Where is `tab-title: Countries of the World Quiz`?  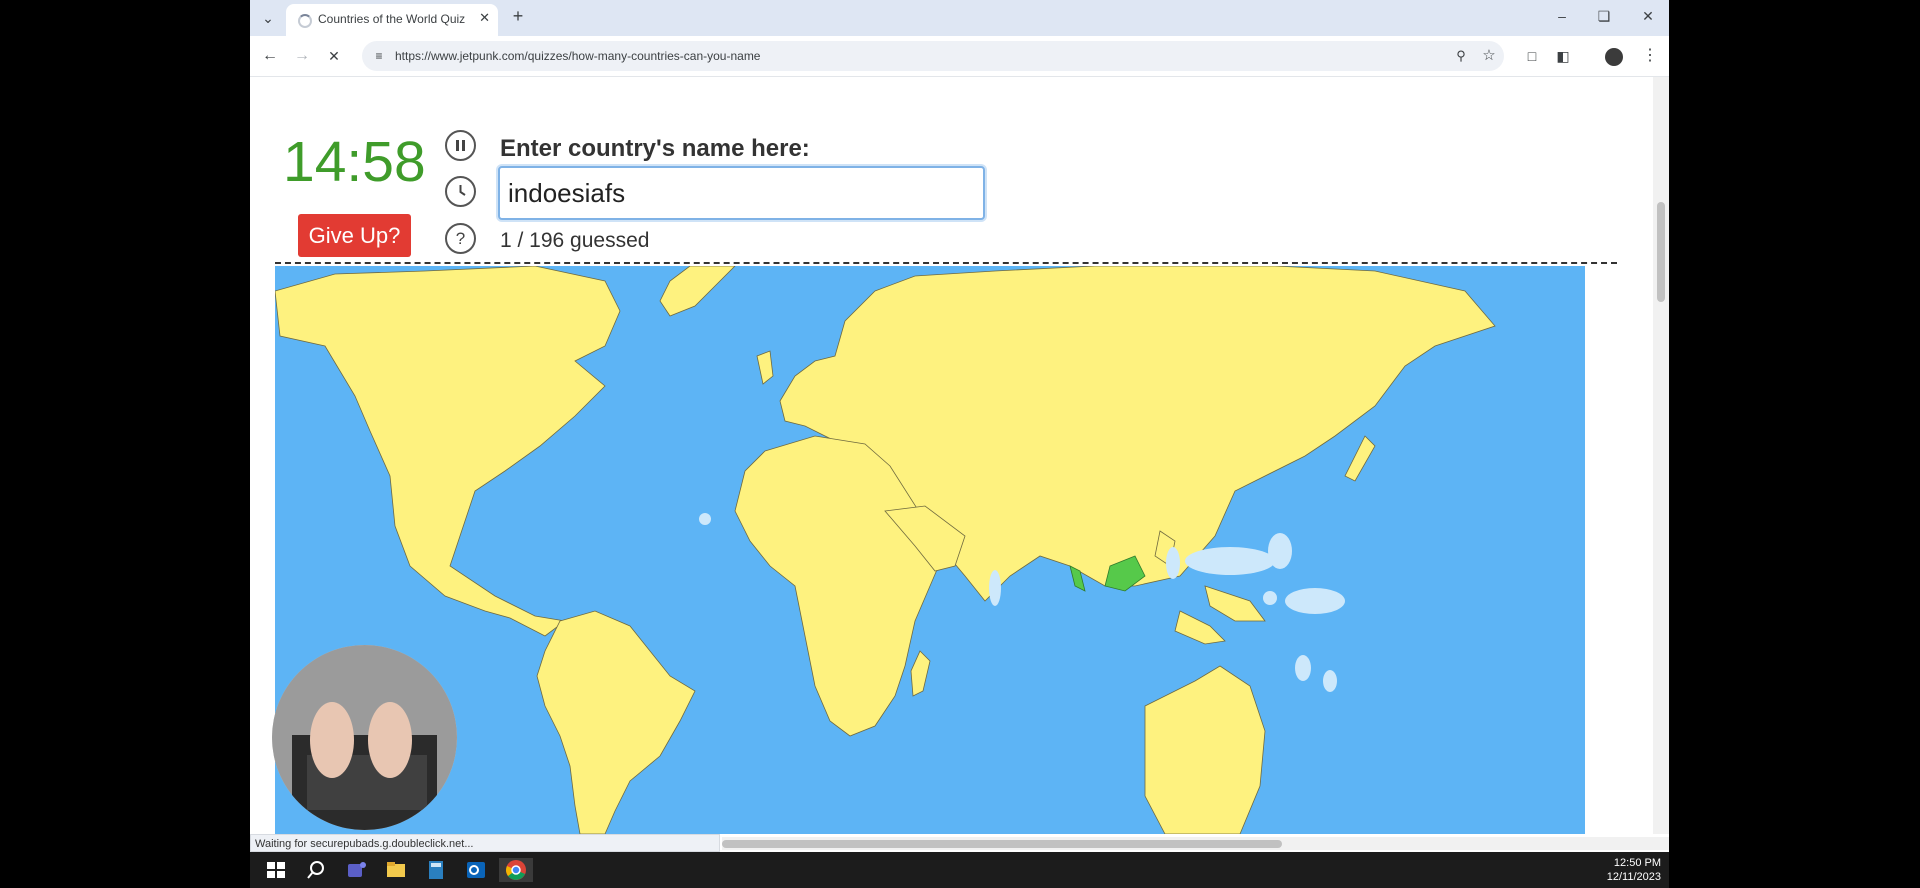 tab-title: Countries of the World Quiz is located at coordinates (392, 19).